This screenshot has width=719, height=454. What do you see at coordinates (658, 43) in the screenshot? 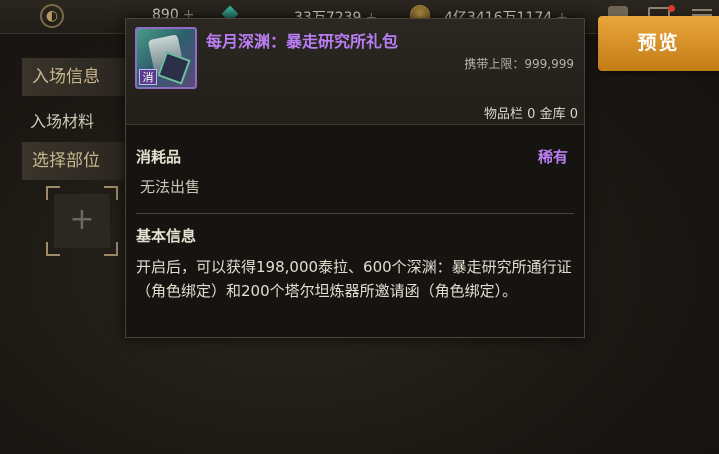
I see `preview-button: 预览` at bounding box center [658, 43].